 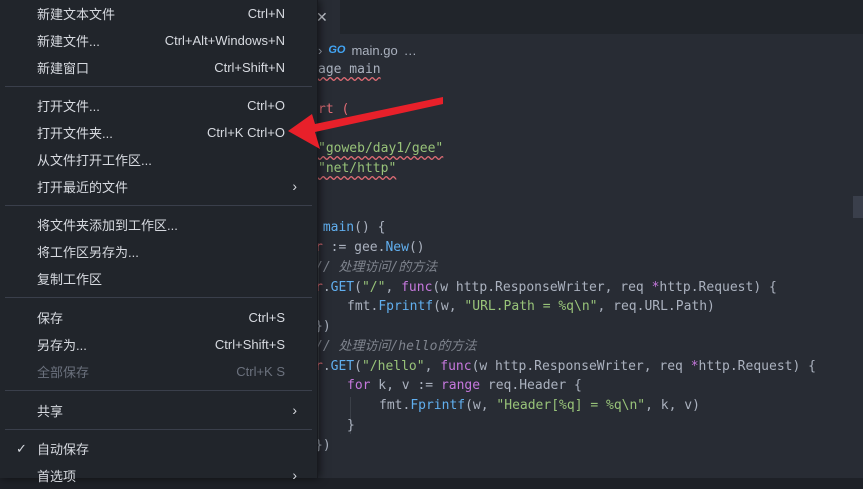 I want to click on menu-item-open-recent: 打开最近的文件 ›, so click(x=158, y=186).